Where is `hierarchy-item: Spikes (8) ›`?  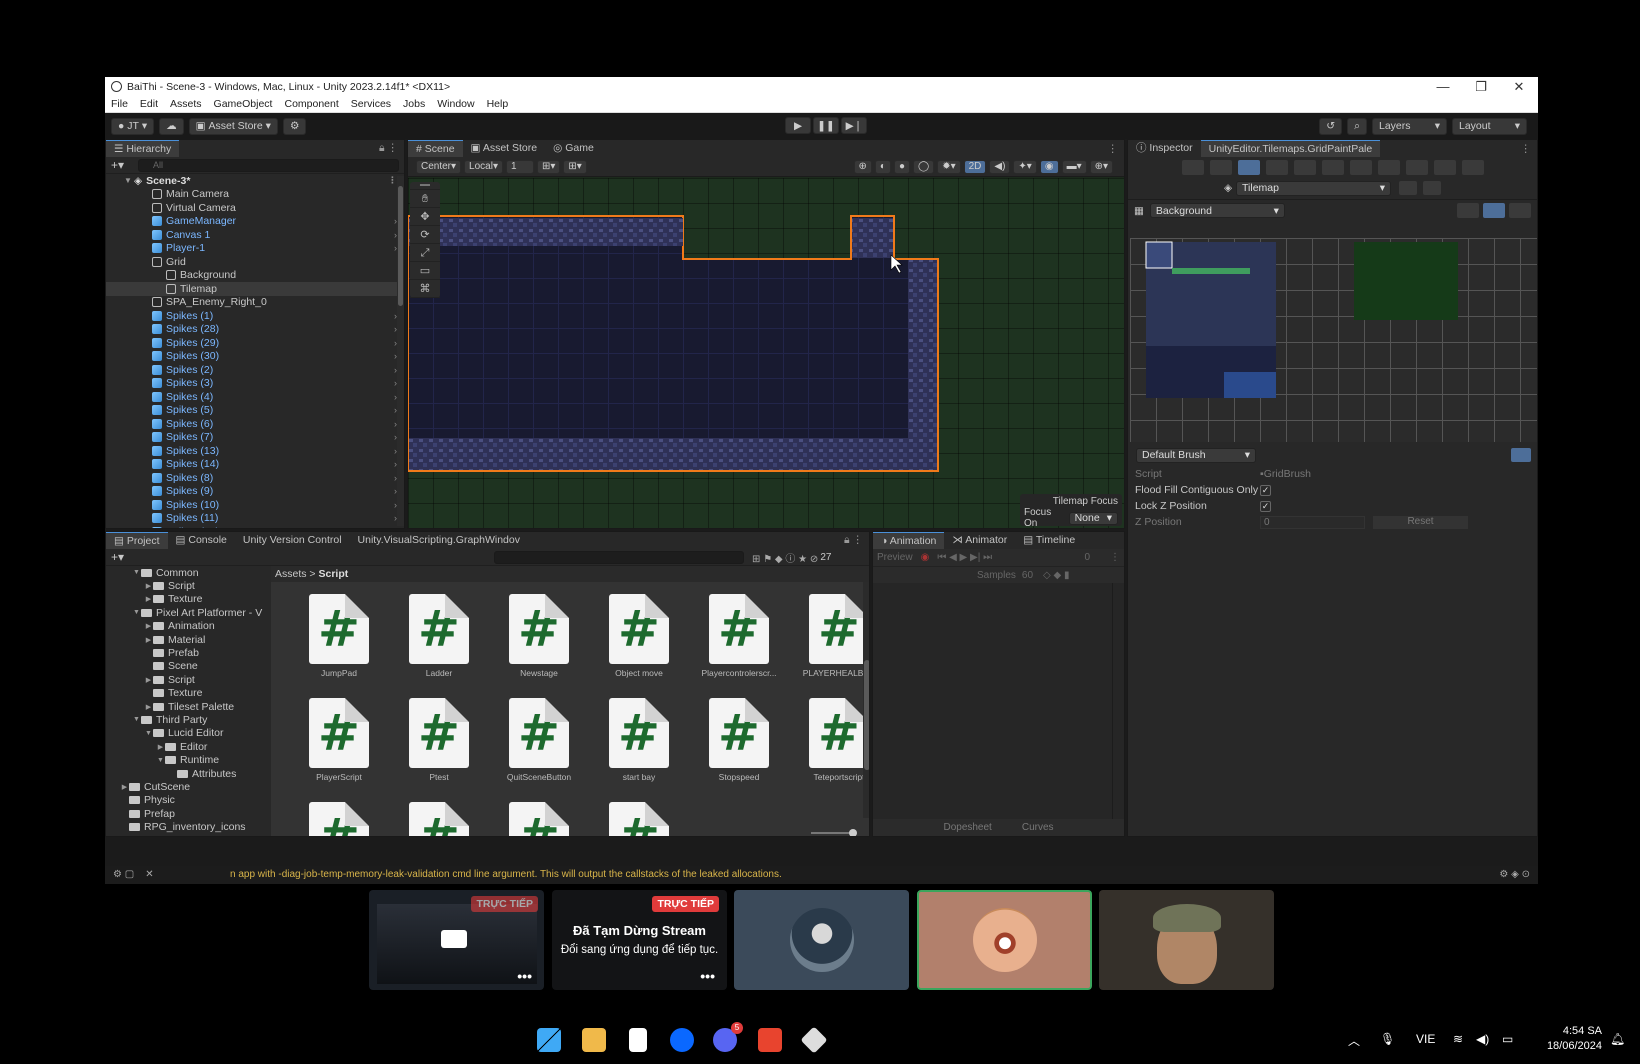 hierarchy-item: Spikes (8) › is located at coordinates (255, 478).